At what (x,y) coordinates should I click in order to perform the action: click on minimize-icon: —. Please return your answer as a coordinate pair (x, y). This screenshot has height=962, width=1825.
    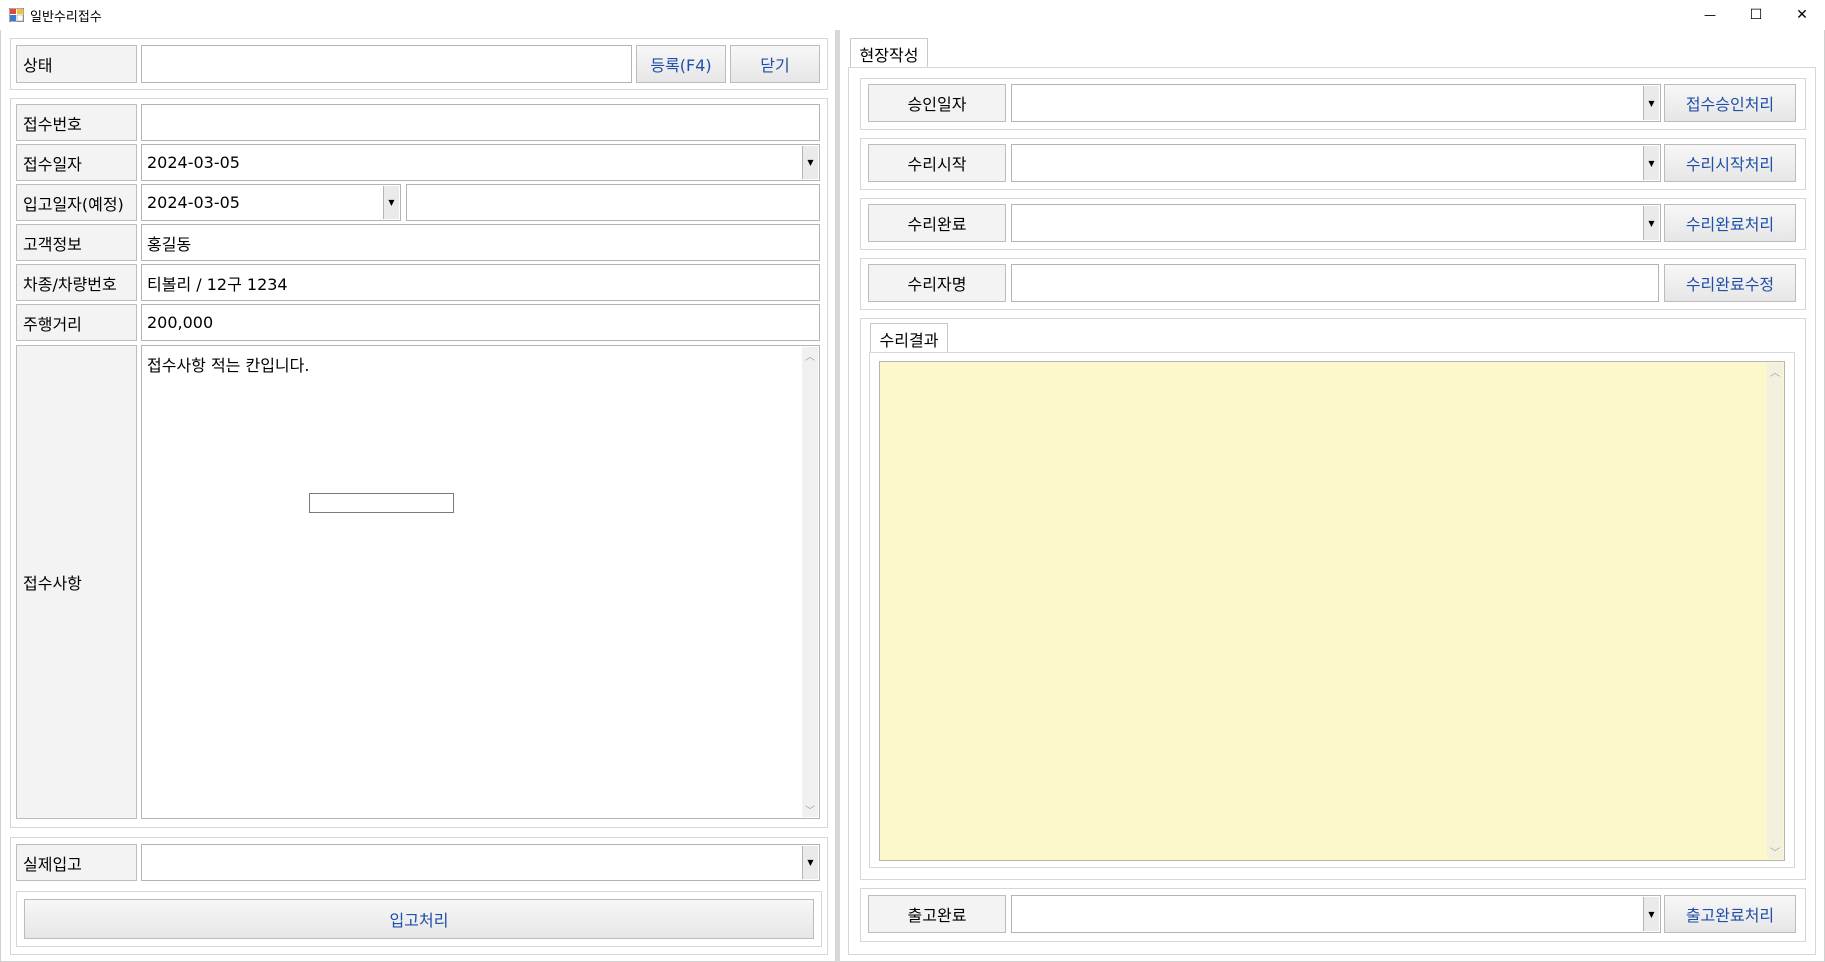
    Looking at the image, I should click on (1710, 15).